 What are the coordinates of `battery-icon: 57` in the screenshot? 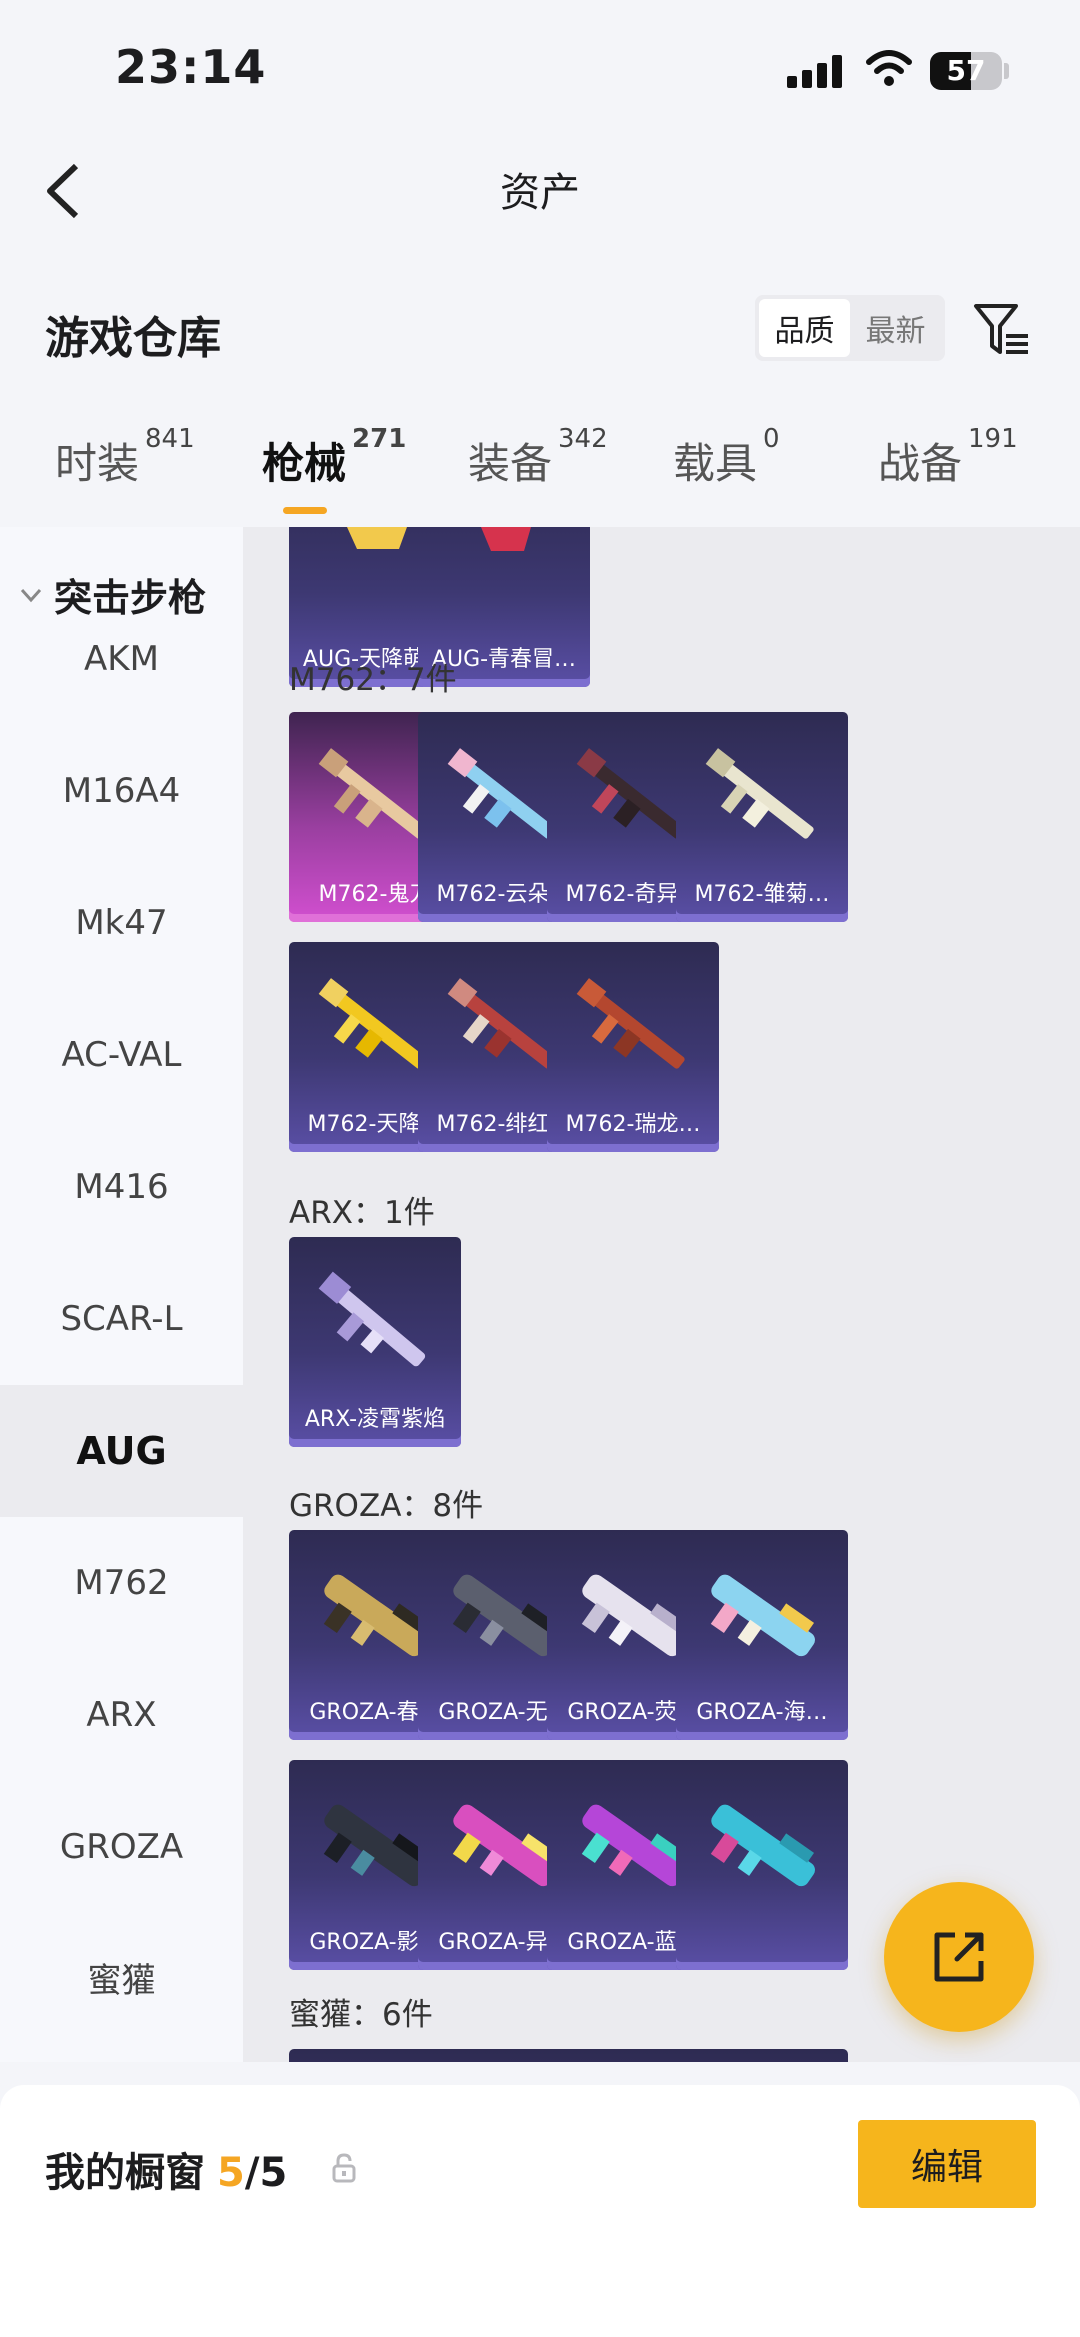 It's located at (966, 71).